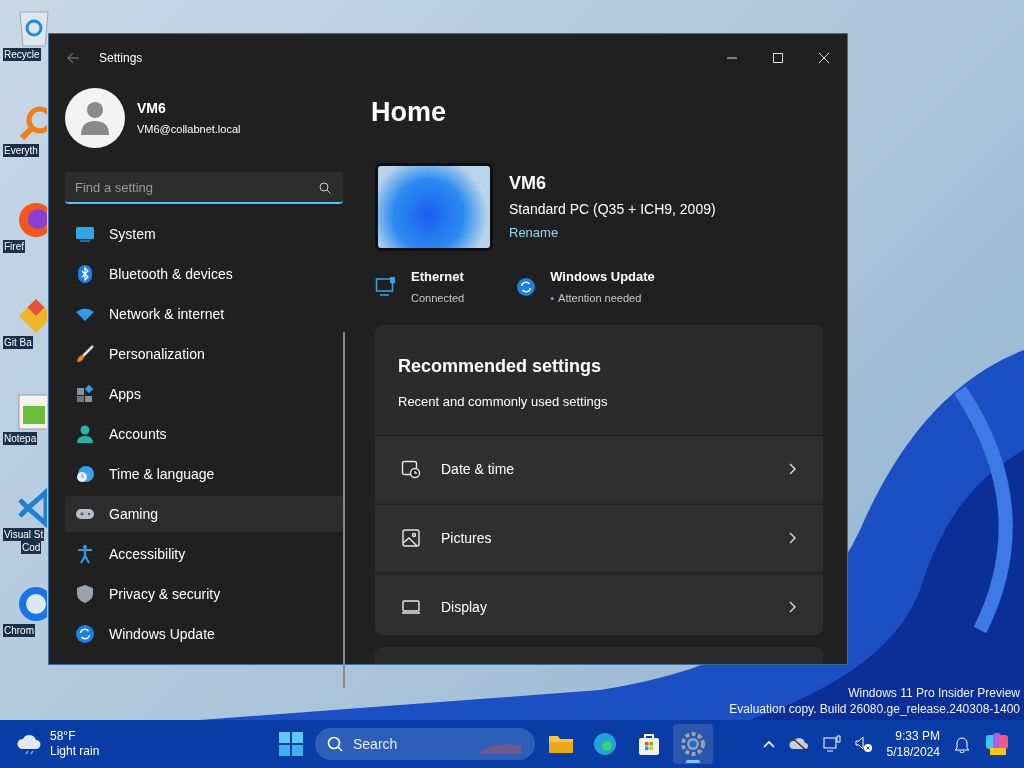 This screenshot has height=768, width=1024. What do you see at coordinates (204, 554) in the screenshot?
I see `nav-item: Accessibility` at bounding box center [204, 554].